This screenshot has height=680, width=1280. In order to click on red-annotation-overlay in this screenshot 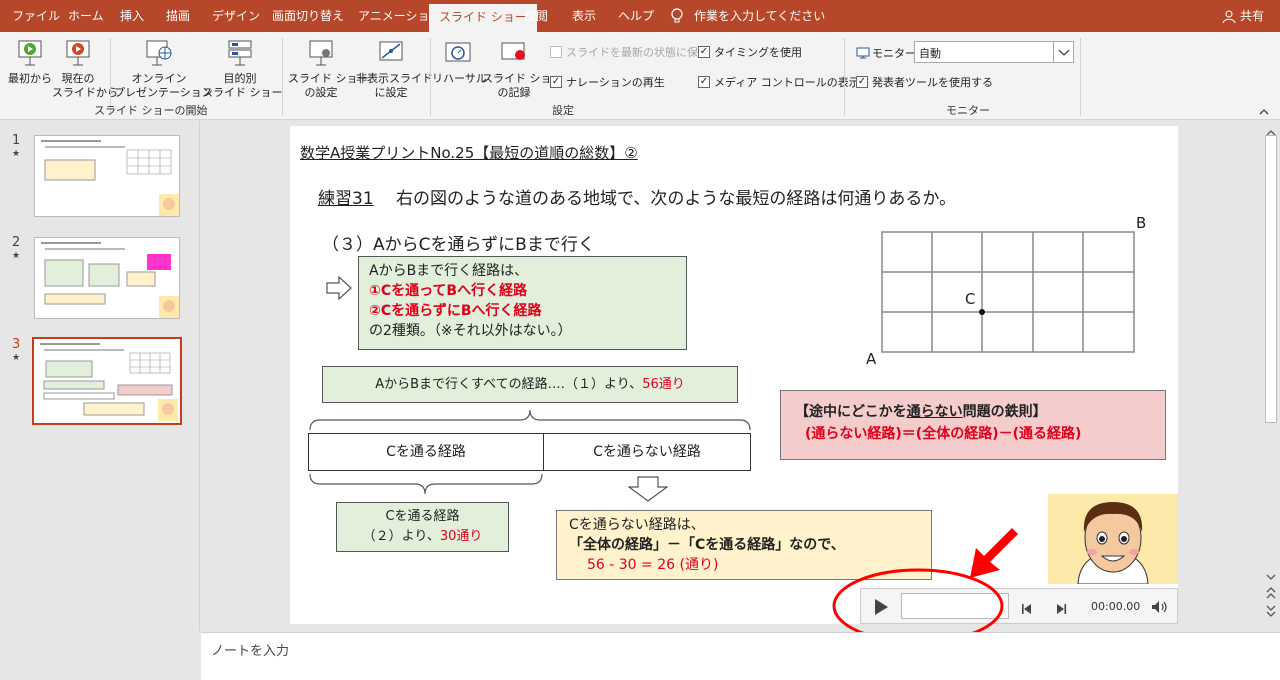, I will do `click(925, 586)`.